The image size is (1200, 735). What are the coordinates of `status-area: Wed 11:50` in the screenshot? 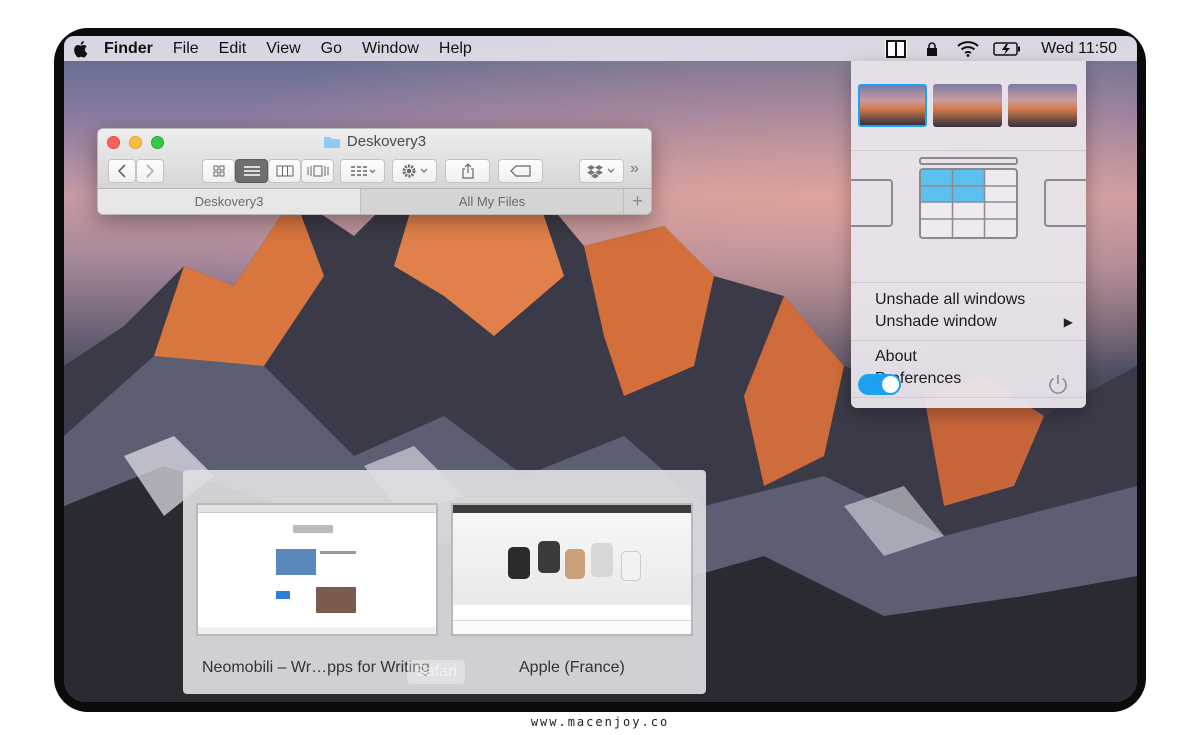 It's located at (1011, 48).